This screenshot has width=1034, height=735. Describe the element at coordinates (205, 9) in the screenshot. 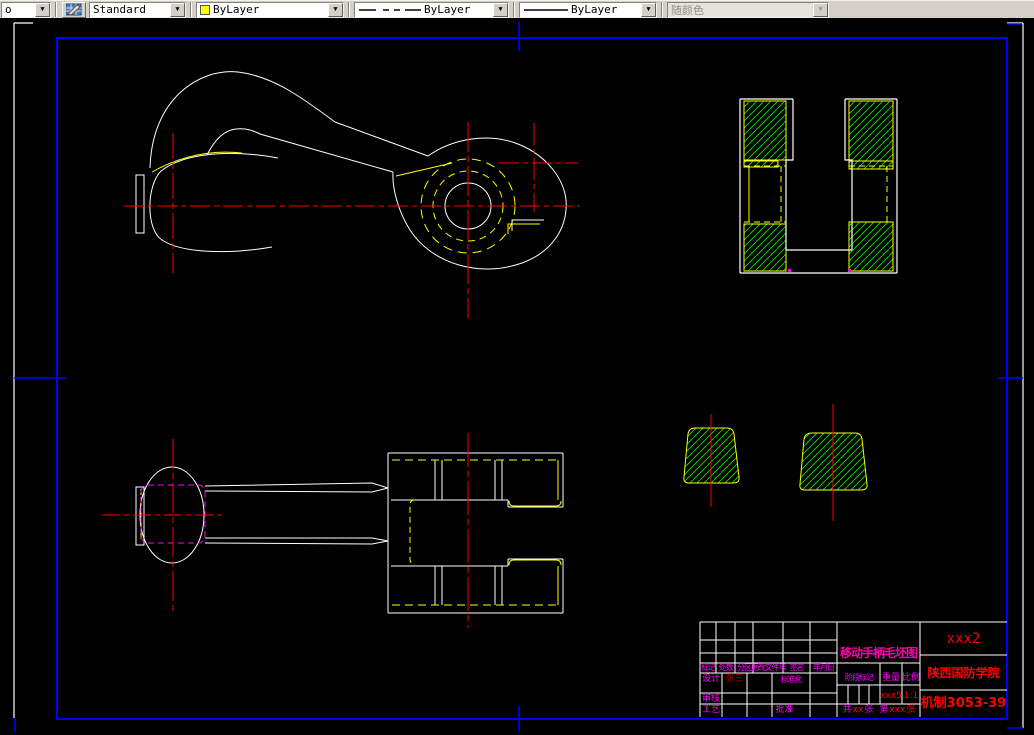

I see `color-swatch` at that location.